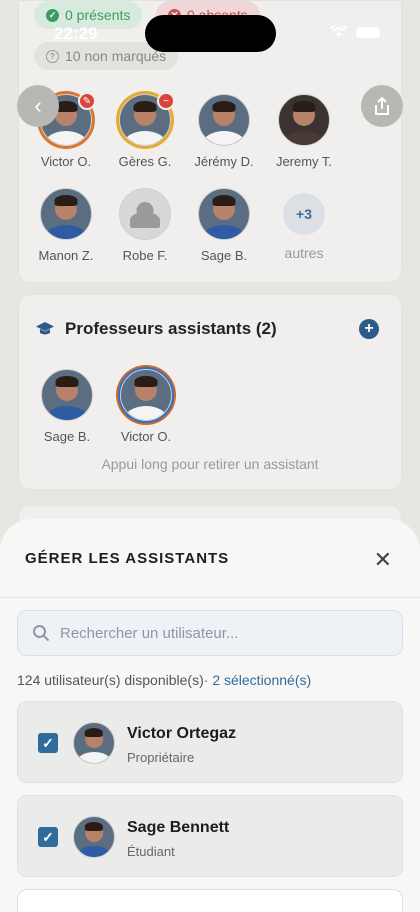  I want to click on edit-badge-icon: ✎, so click(87, 101).